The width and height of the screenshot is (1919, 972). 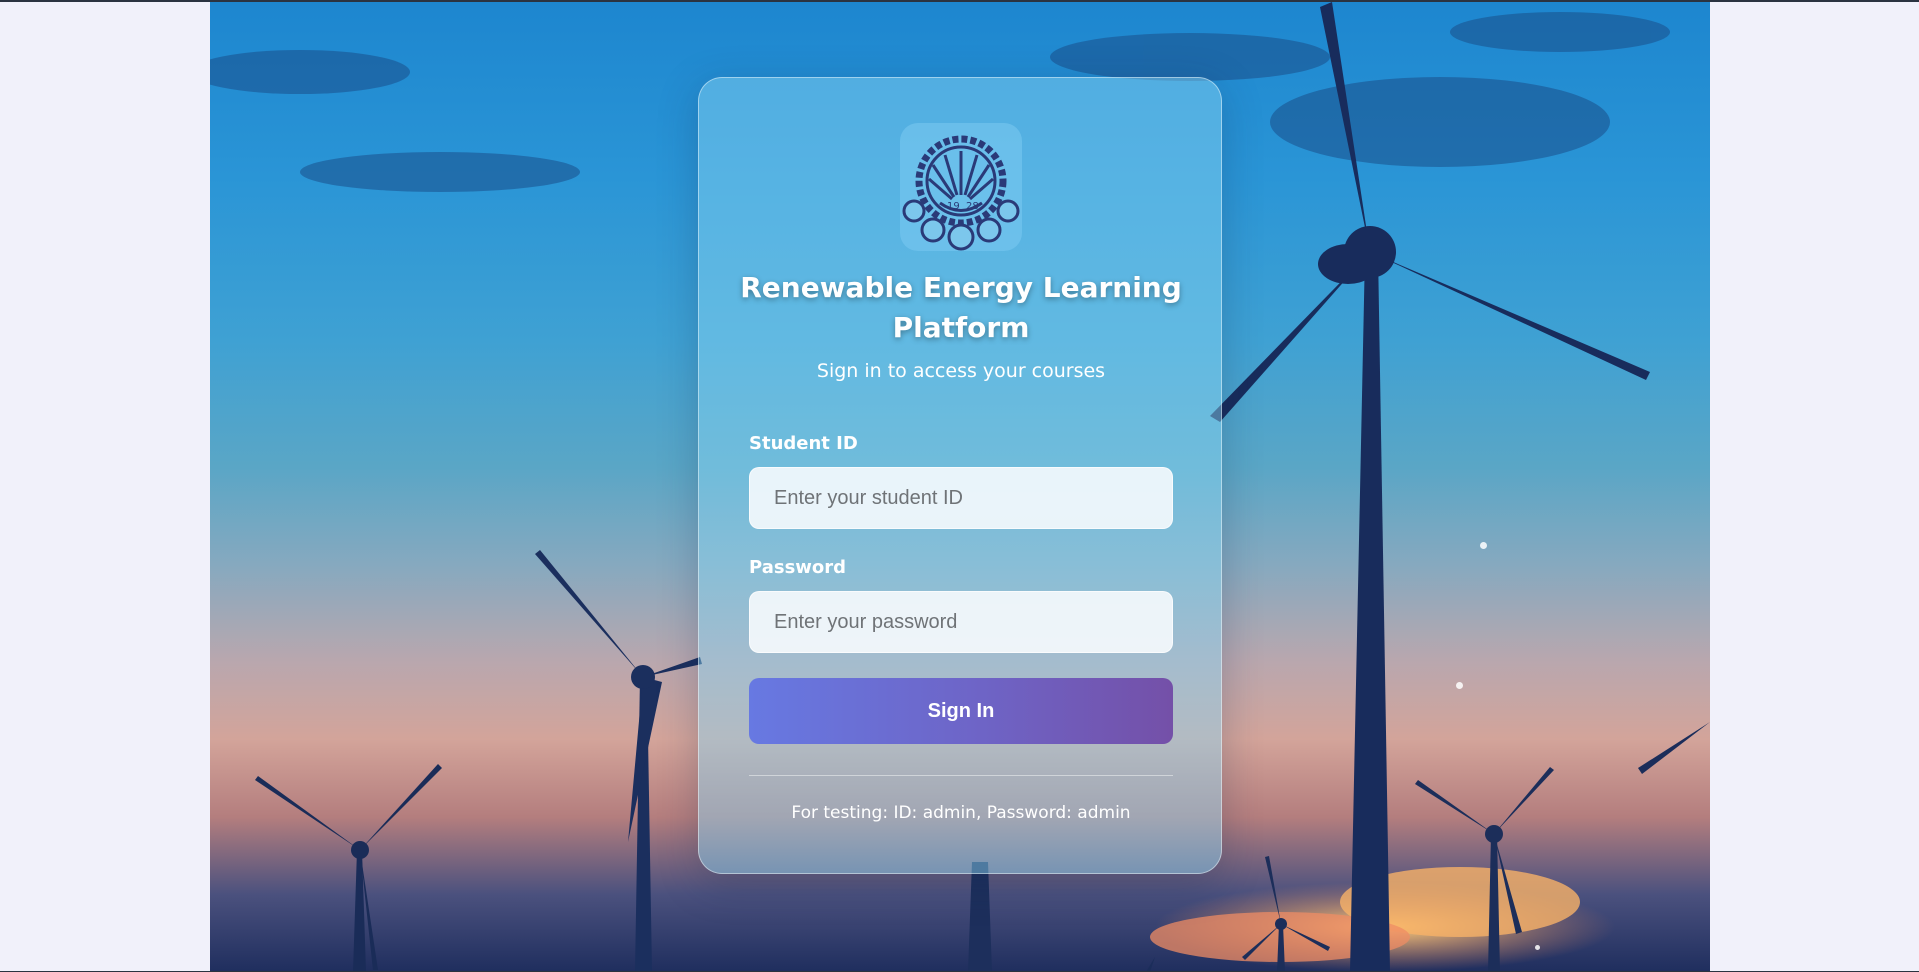 I want to click on test-credentials-hint: For testing: ID: admin, Password: admin, so click(x=961, y=813).